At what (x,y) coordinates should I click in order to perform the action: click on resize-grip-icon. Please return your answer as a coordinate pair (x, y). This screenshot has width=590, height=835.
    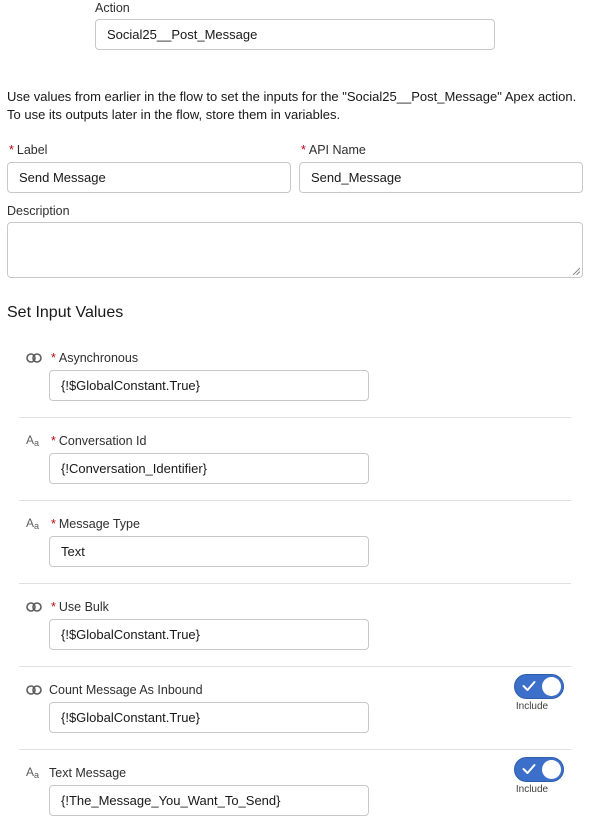
    Looking at the image, I should click on (576, 271).